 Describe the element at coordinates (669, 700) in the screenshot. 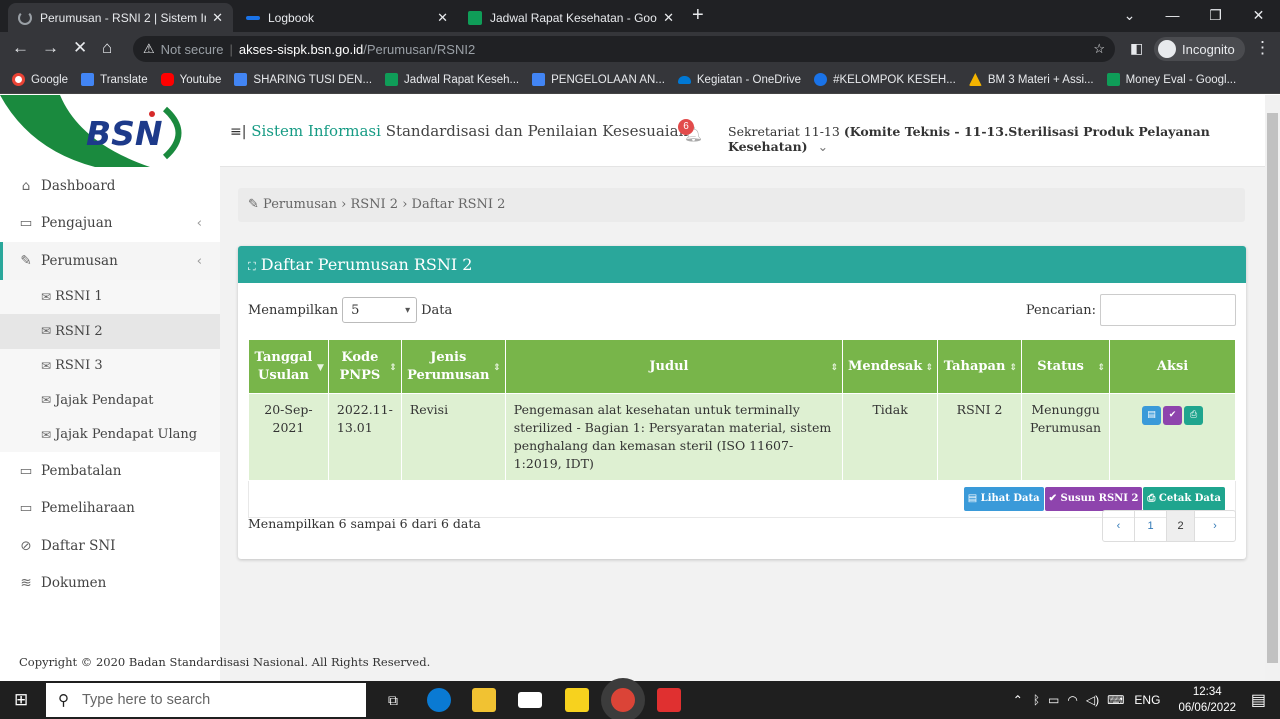

I see `app-icon` at that location.